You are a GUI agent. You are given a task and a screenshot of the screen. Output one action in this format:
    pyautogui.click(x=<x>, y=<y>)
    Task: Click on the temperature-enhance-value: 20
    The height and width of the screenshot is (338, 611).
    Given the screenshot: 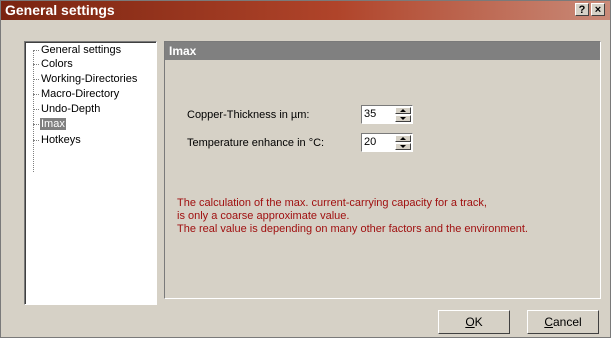 What is the action you would take?
    pyautogui.click(x=370, y=142)
    